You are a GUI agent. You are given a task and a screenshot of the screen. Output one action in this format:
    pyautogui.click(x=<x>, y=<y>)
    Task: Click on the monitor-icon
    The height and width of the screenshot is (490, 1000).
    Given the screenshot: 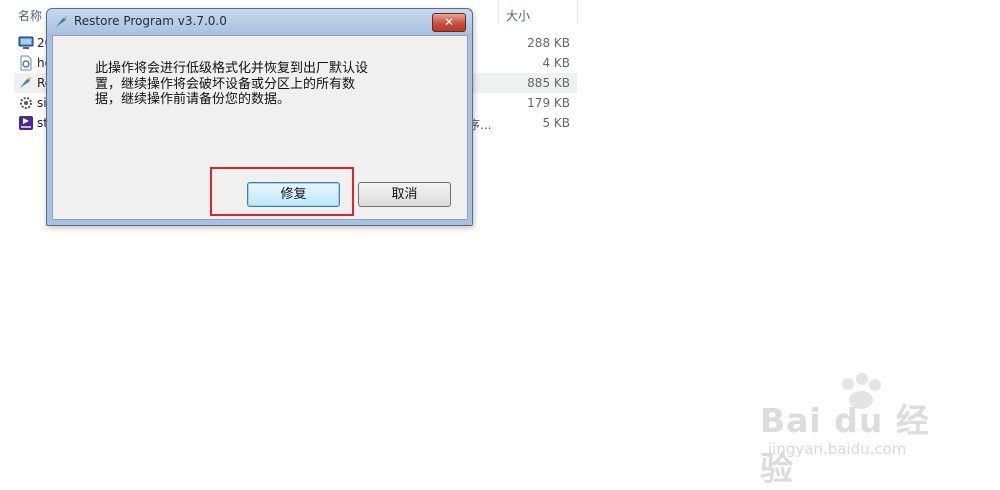 What is the action you would take?
    pyautogui.click(x=26, y=42)
    